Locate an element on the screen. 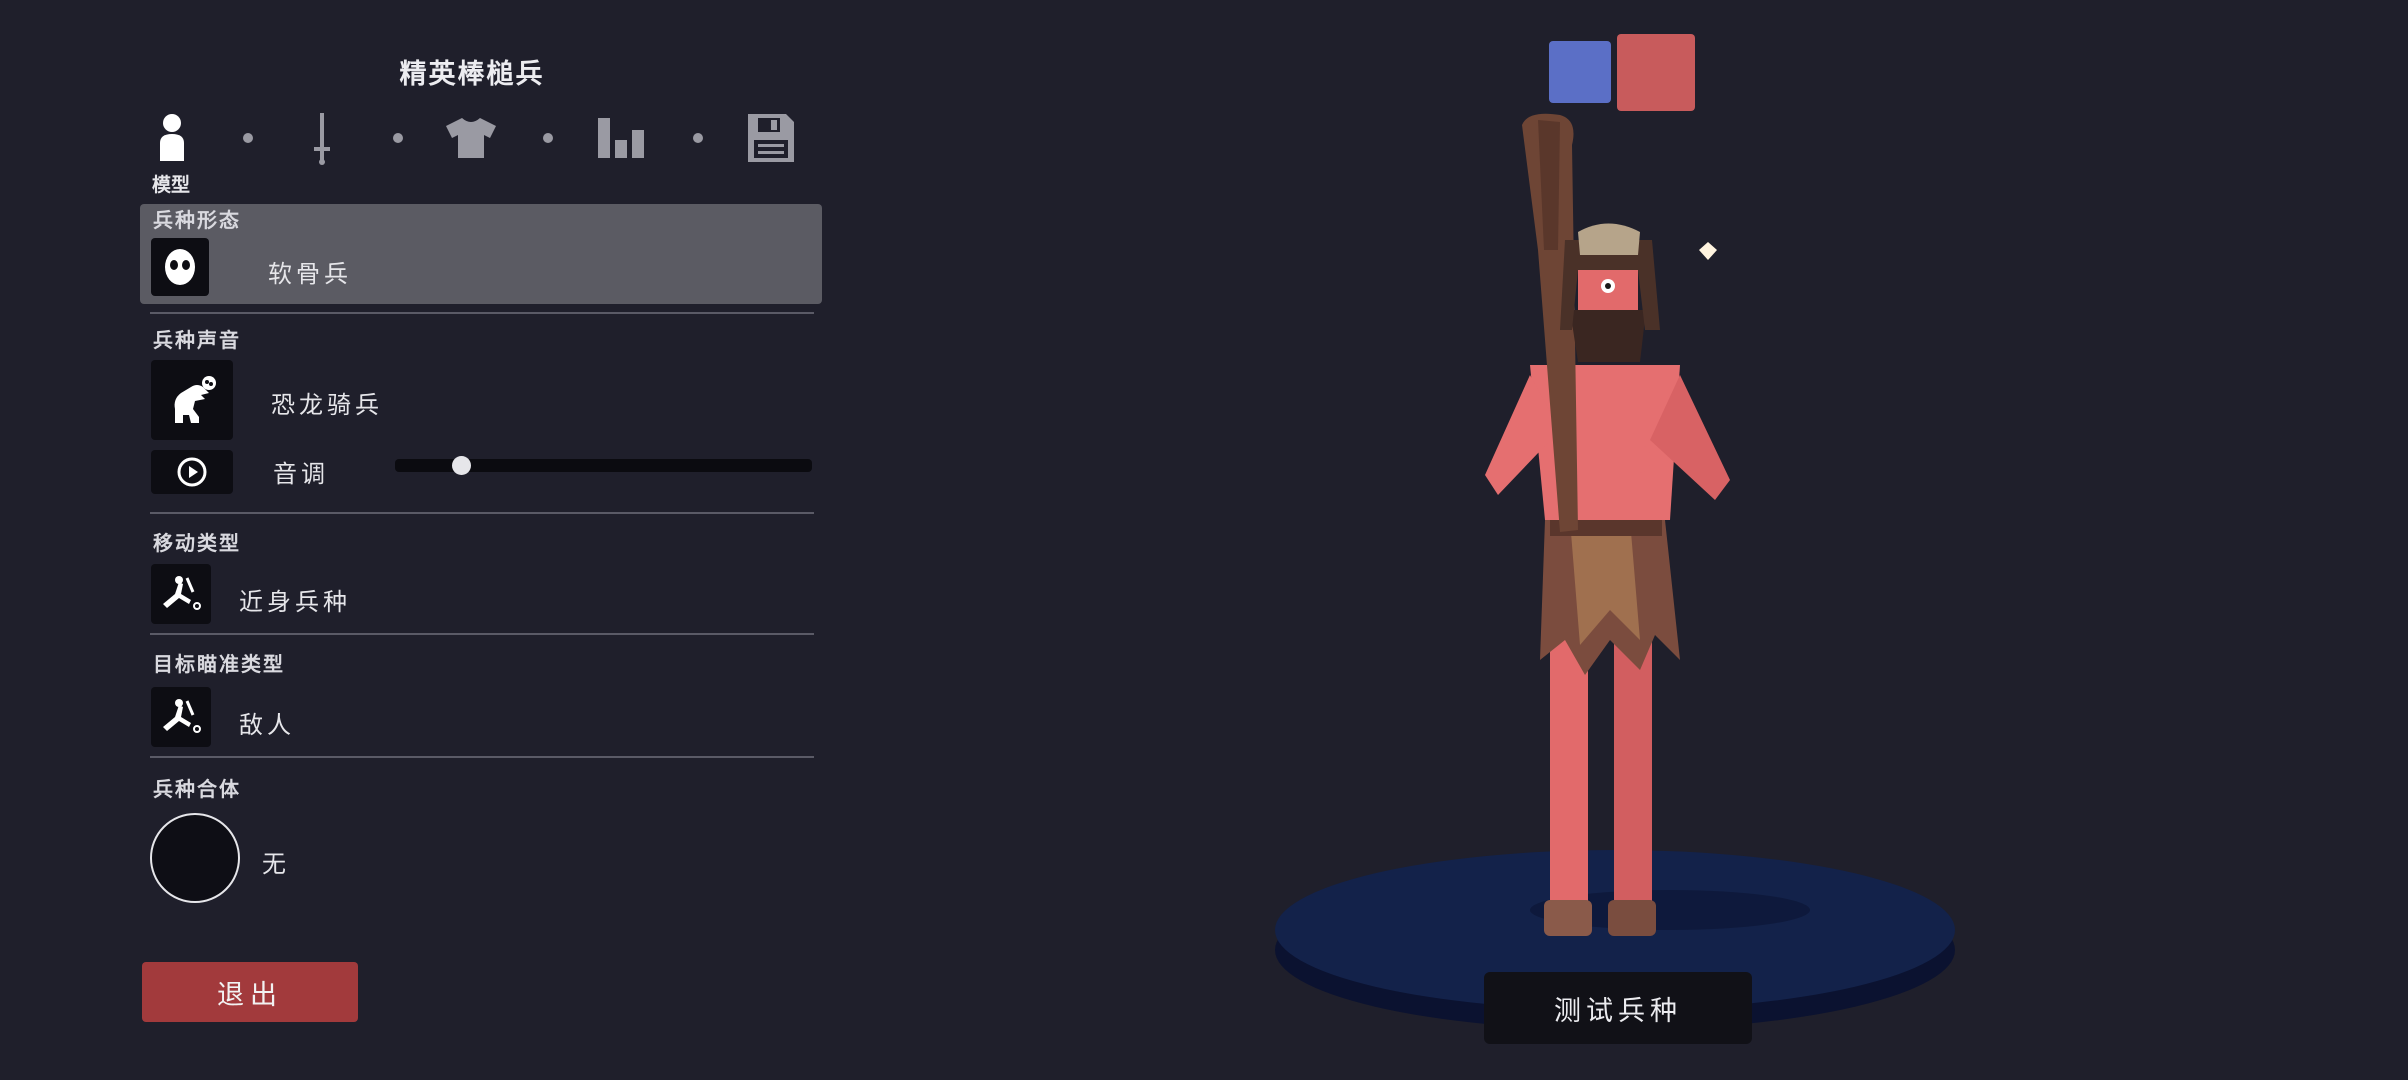  target-unit-icon is located at coordinates (182, 716).